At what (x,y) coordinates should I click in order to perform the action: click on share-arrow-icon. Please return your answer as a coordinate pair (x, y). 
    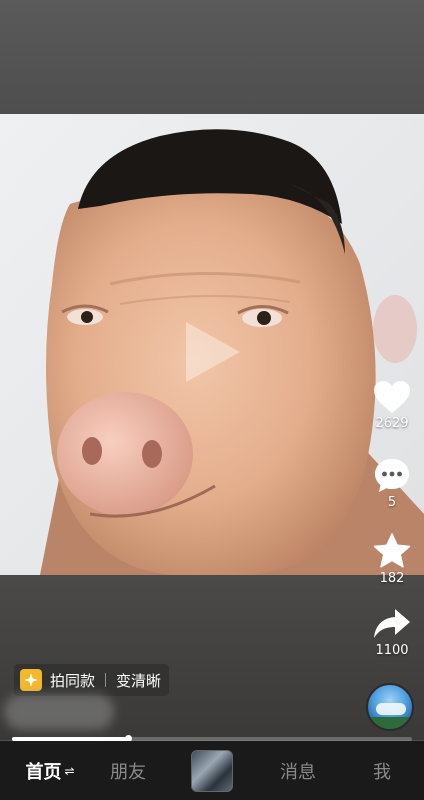
    Looking at the image, I should click on (392, 623).